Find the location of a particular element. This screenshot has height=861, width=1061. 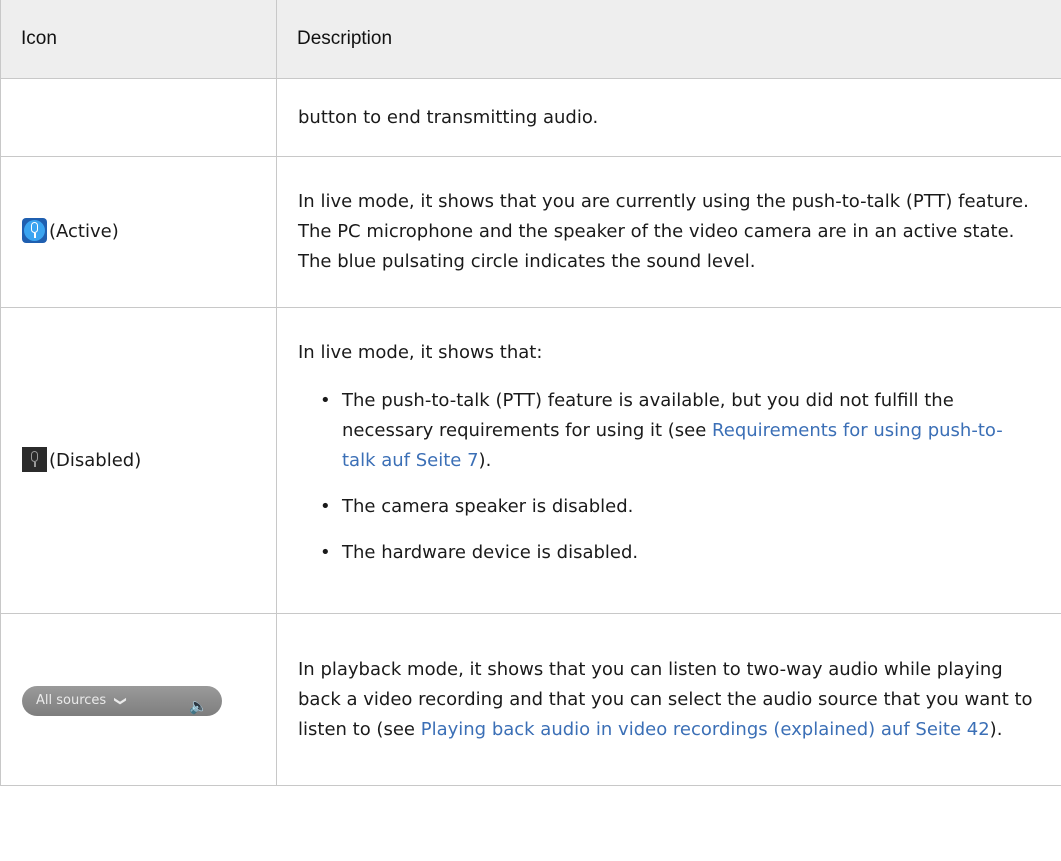

audio-source-label: All sources is located at coordinates (71, 700).